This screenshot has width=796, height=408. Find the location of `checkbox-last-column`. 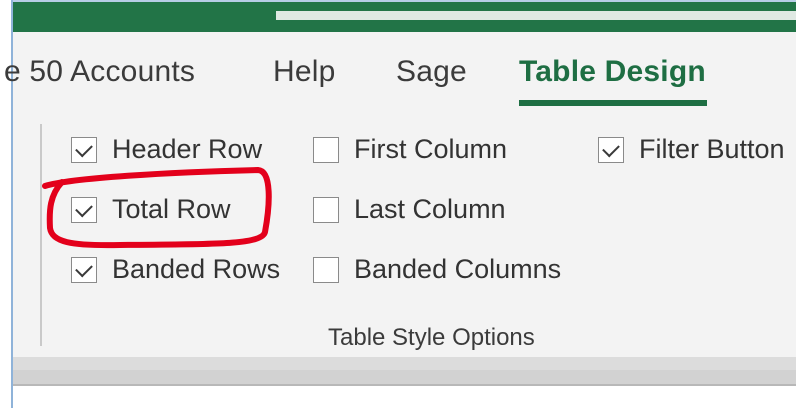

checkbox-last-column is located at coordinates (326, 209).